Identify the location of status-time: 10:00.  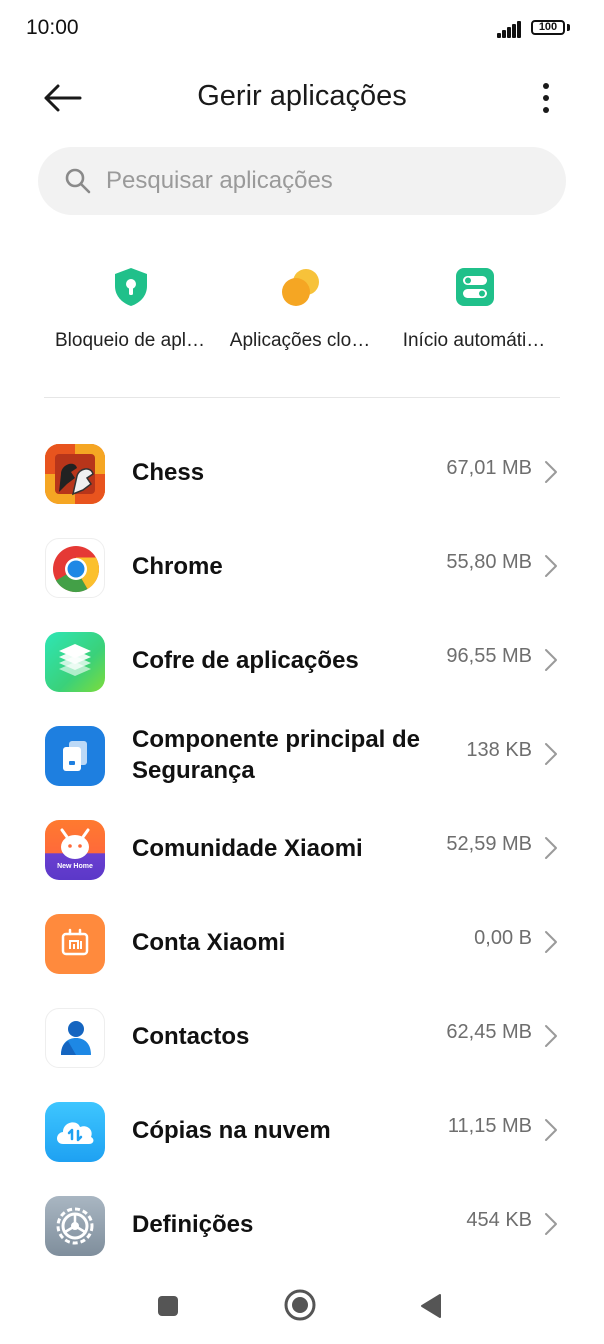
(52, 27).